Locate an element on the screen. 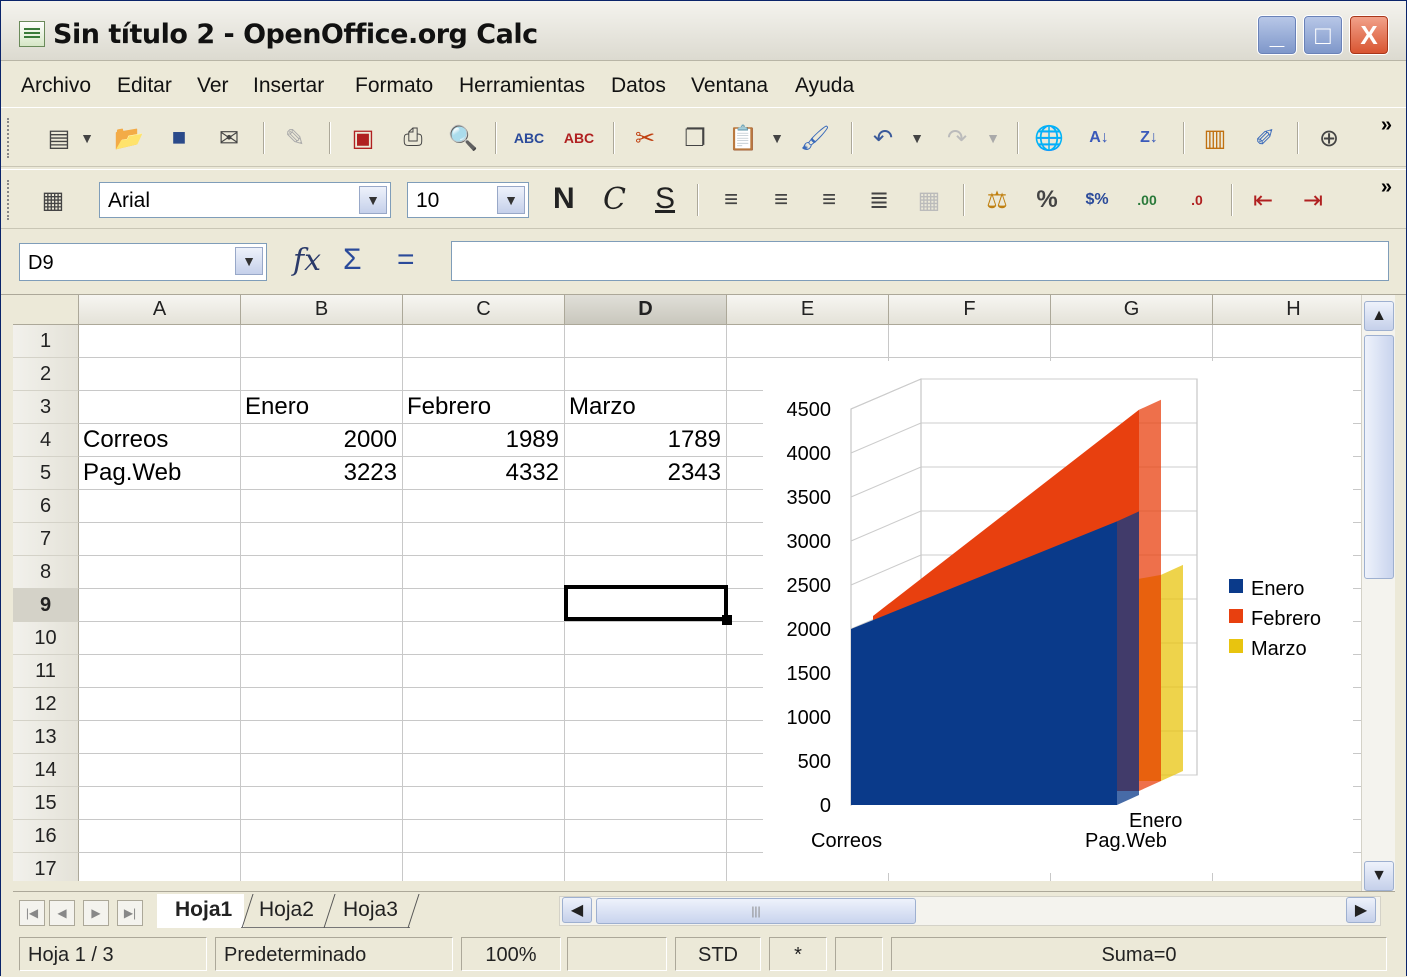  row-header-8: 8 is located at coordinates (46, 572).